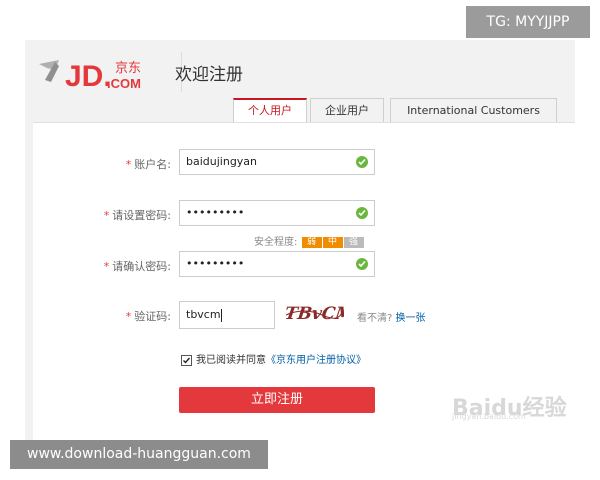  What do you see at coordinates (270, 111) in the screenshot?
I see `tab-personal: 个人用户` at bounding box center [270, 111].